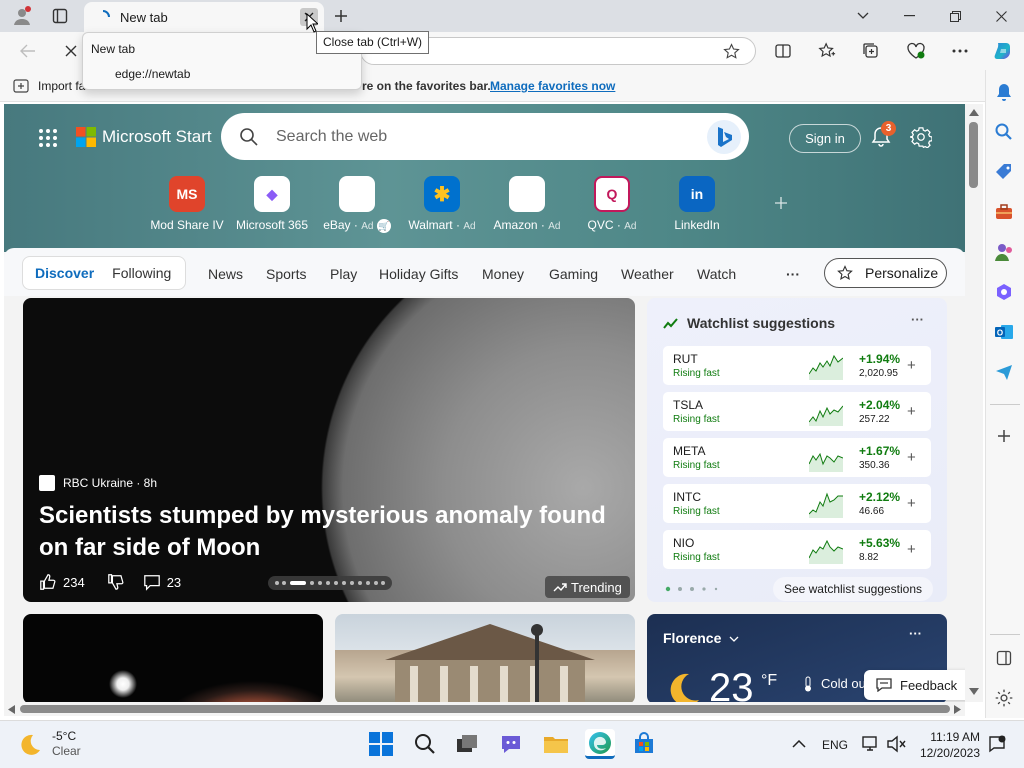  I want to click on horizontal-scroll-thumb, so click(485, 709).